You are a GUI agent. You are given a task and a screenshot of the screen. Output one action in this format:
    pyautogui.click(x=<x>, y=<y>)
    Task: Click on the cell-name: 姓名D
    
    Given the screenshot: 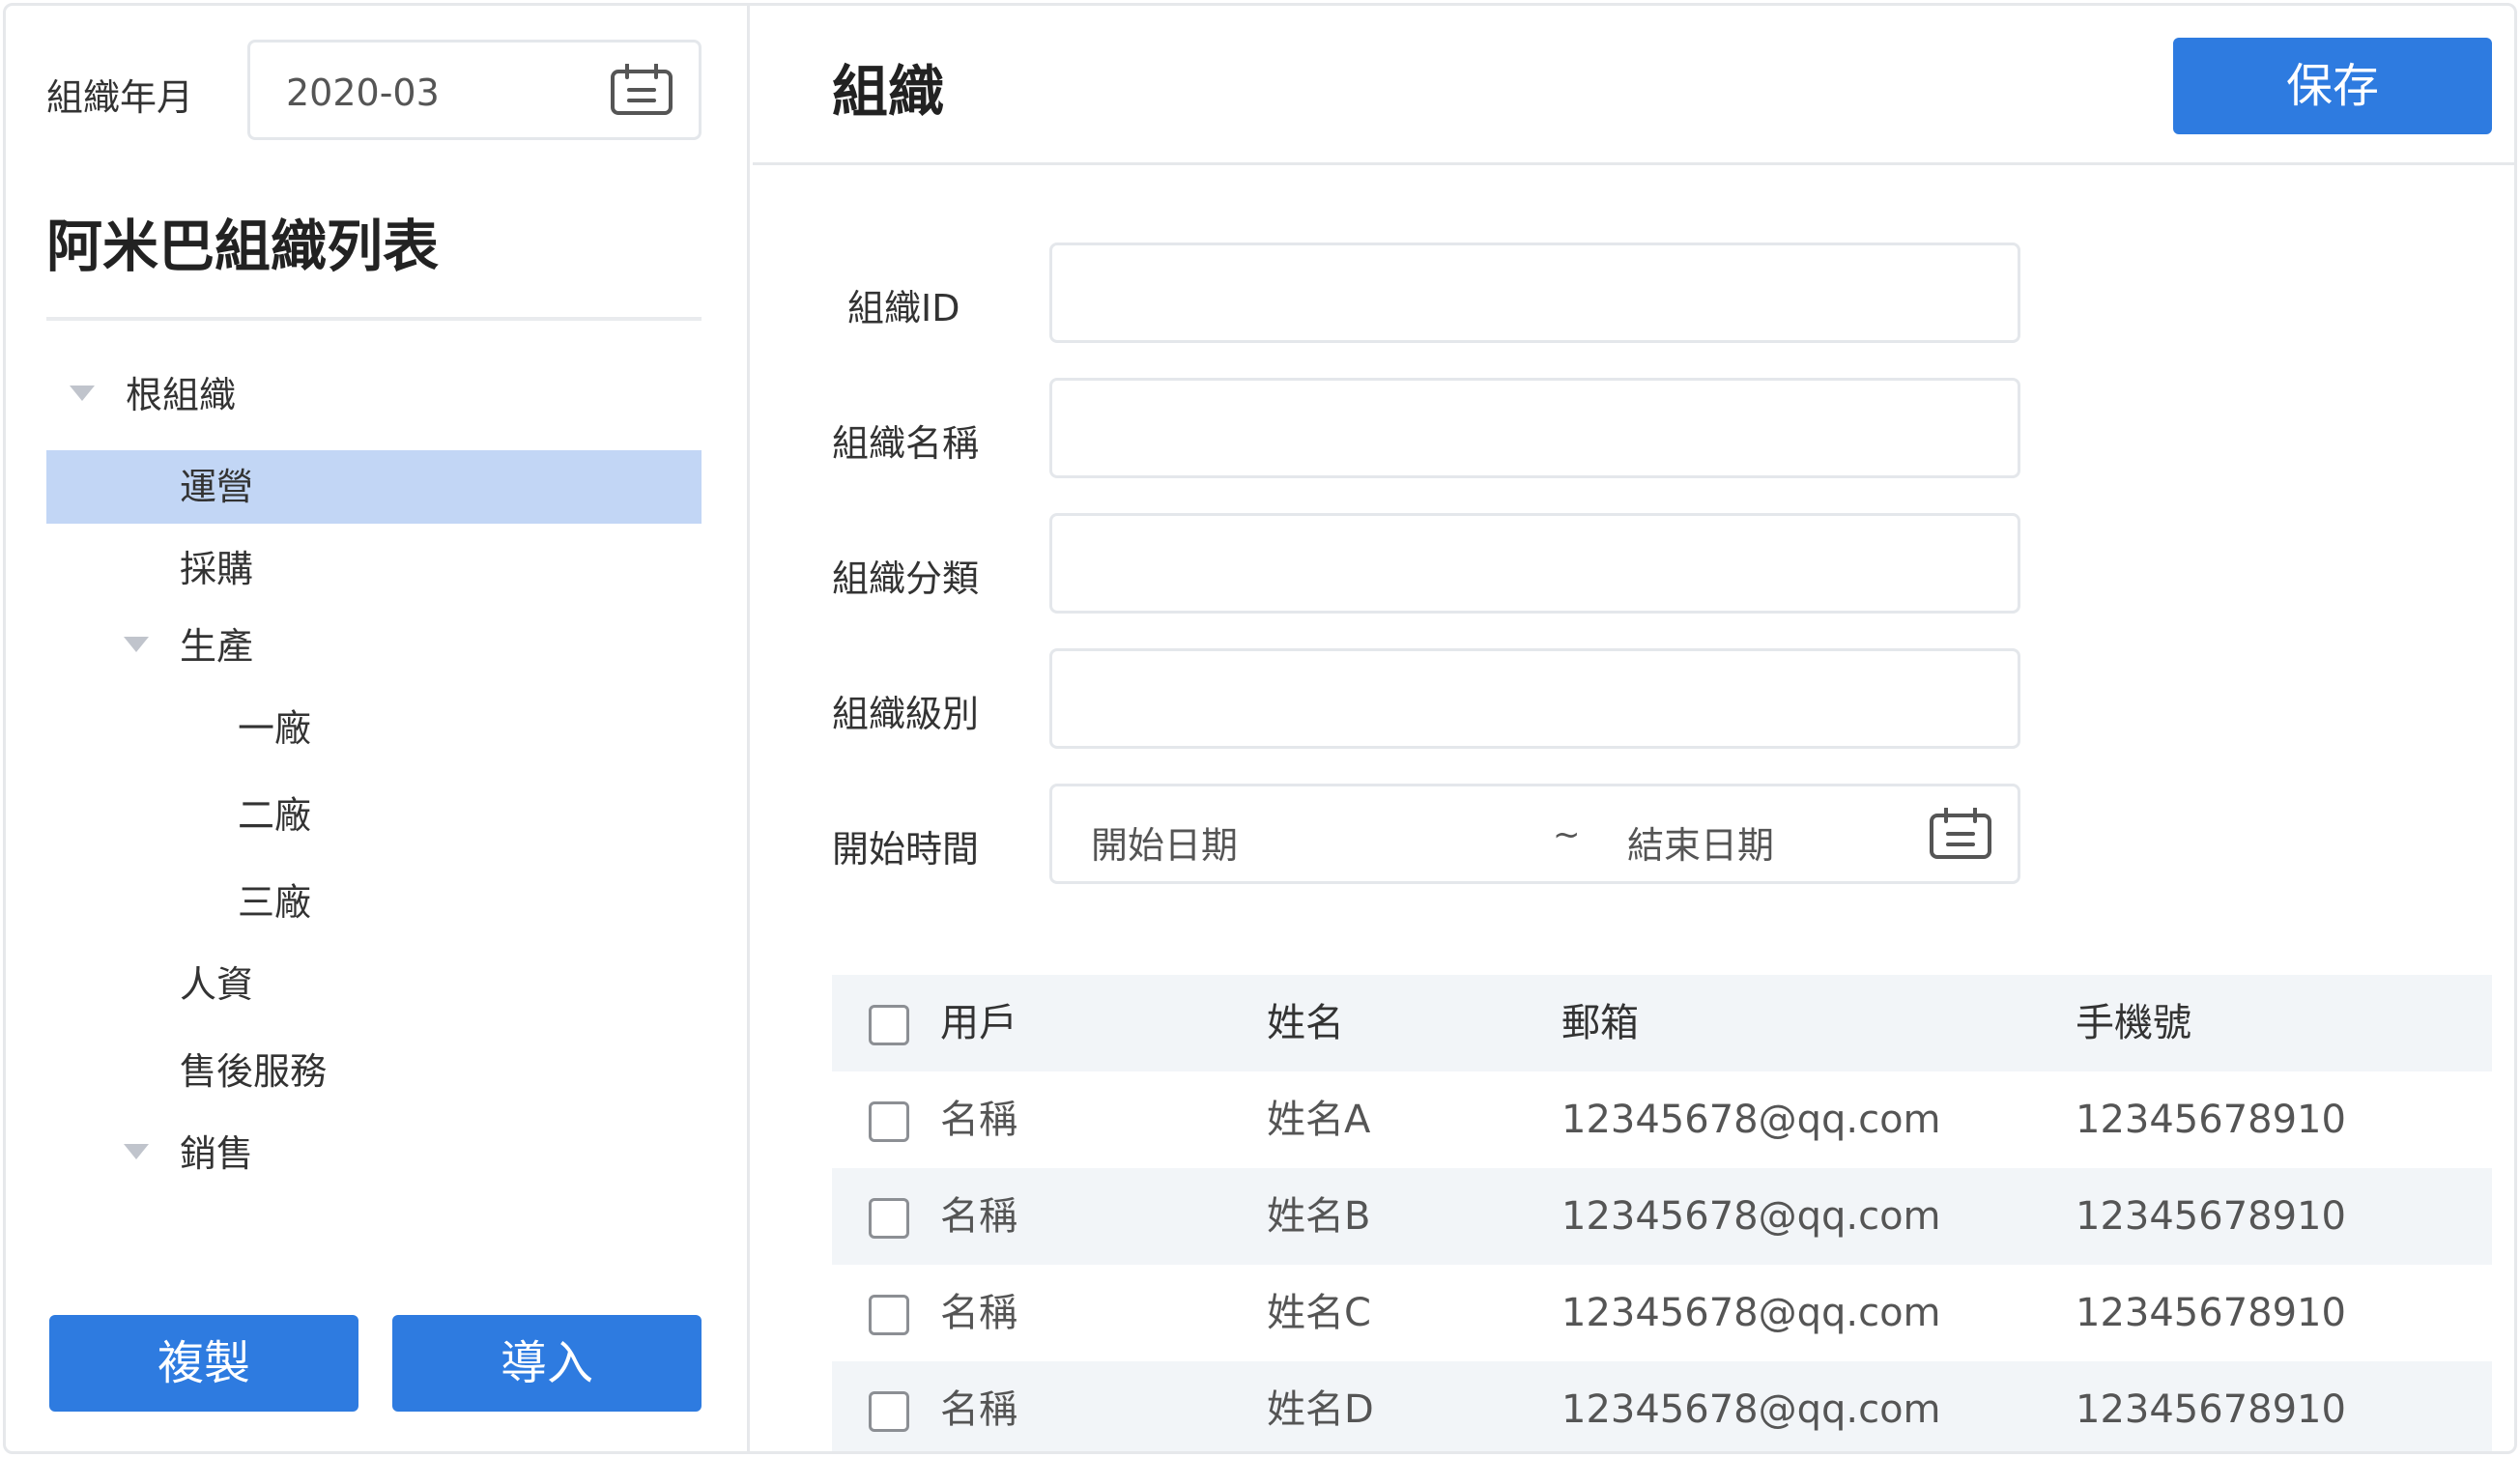 What is the action you would take?
    pyautogui.click(x=1321, y=1409)
    